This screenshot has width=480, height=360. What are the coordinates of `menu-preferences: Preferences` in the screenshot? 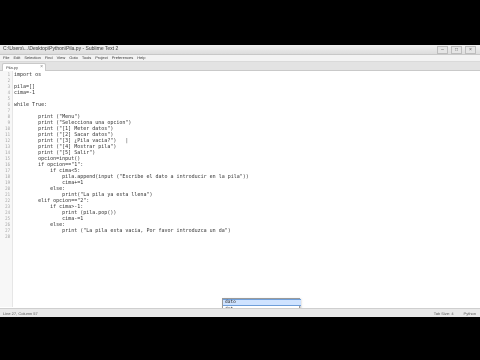 It's located at (123, 58).